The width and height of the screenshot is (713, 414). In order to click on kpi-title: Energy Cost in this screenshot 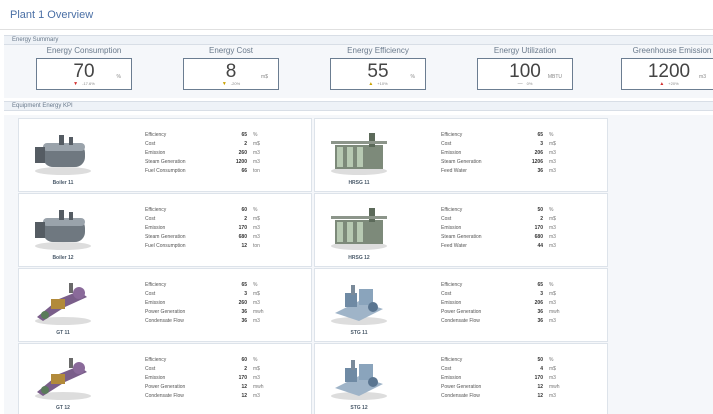, I will do `click(231, 50)`.